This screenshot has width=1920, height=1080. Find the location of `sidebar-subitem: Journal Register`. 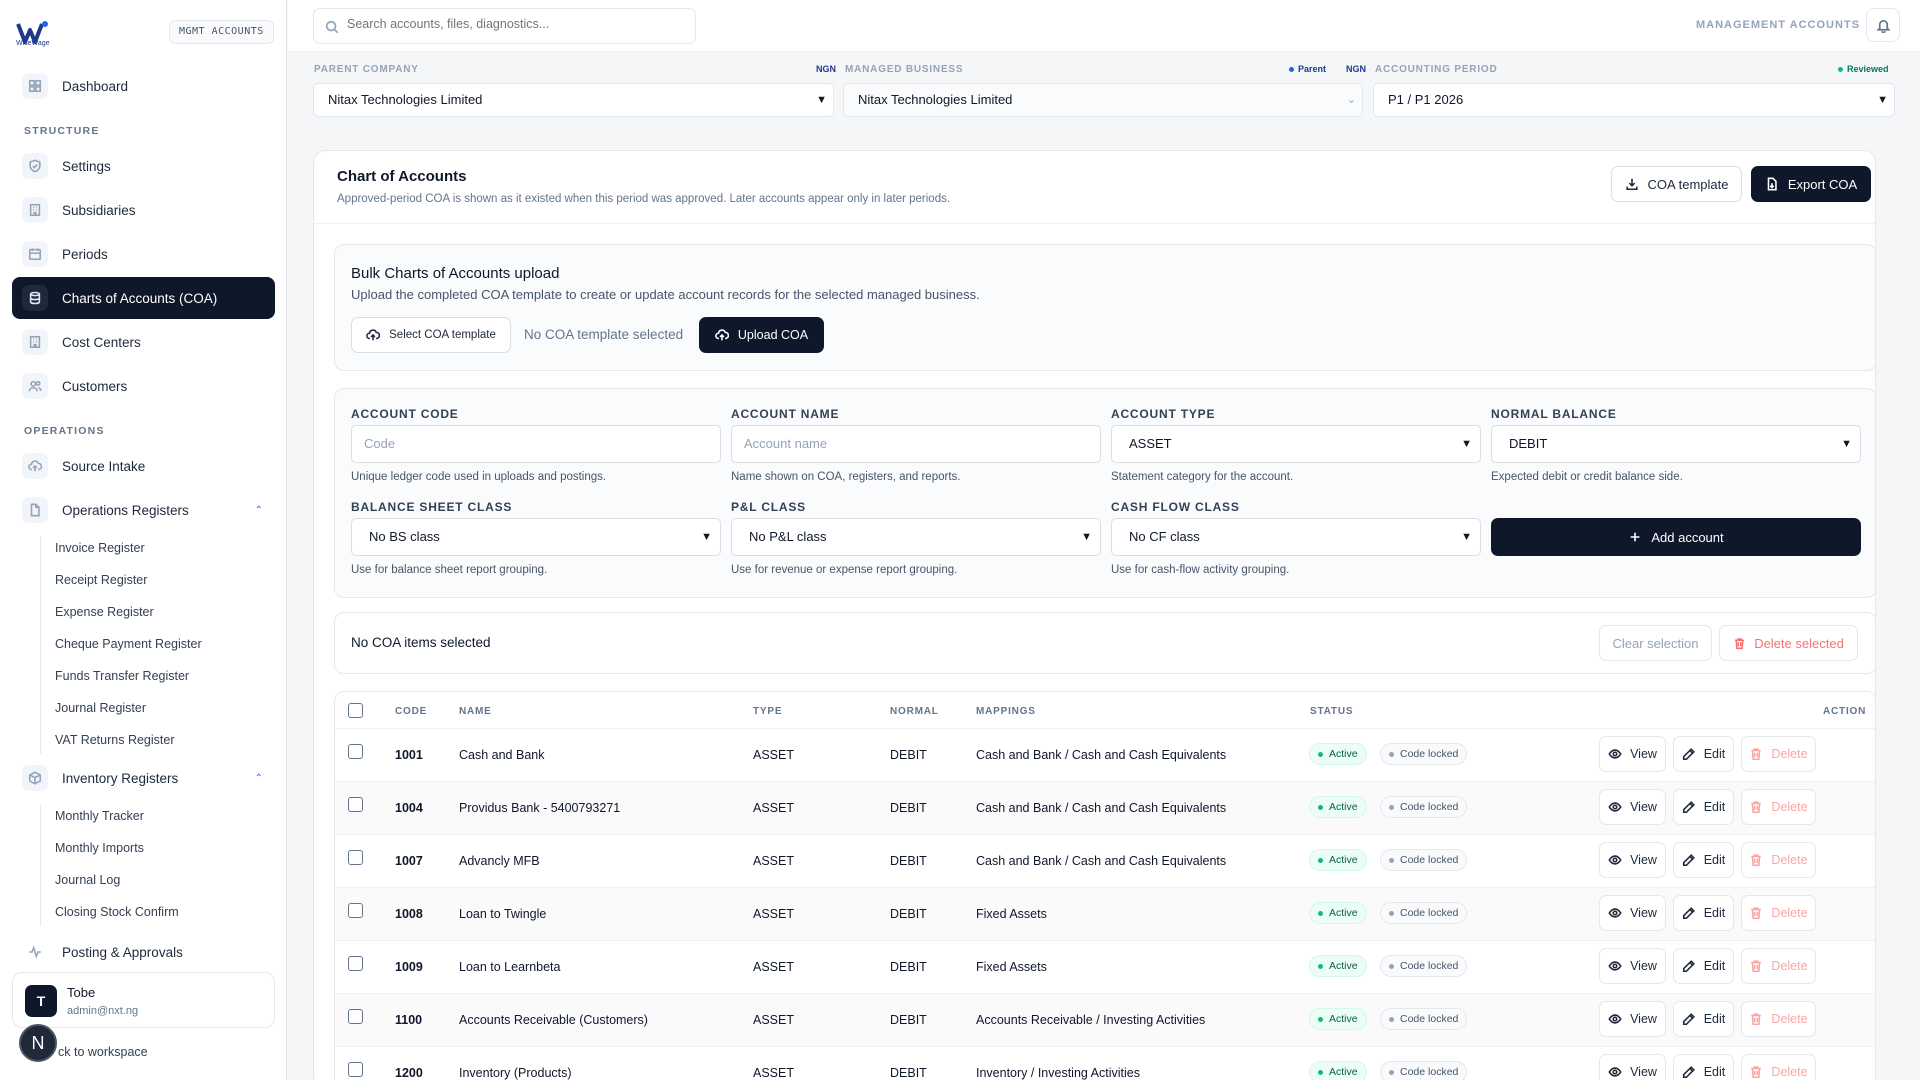

sidebar-subitem: Journal Register is located at coordinates (100, 708).